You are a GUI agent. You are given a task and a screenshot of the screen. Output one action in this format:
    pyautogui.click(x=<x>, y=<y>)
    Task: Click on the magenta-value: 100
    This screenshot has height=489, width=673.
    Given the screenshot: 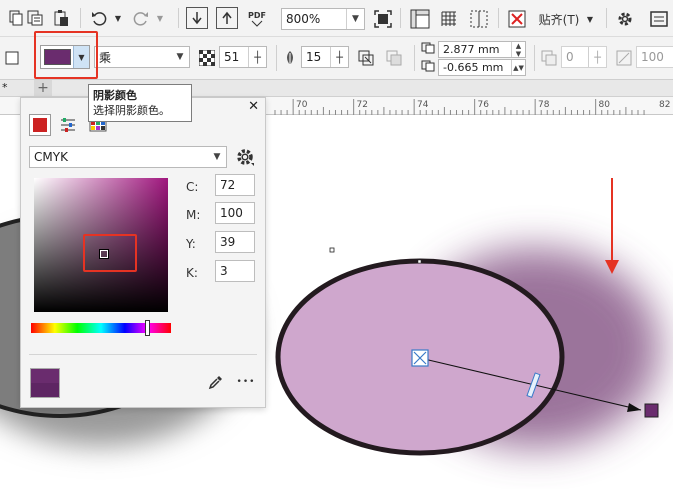 What is the action you would take?
    pyautogui.click(x=231, y=213)
    